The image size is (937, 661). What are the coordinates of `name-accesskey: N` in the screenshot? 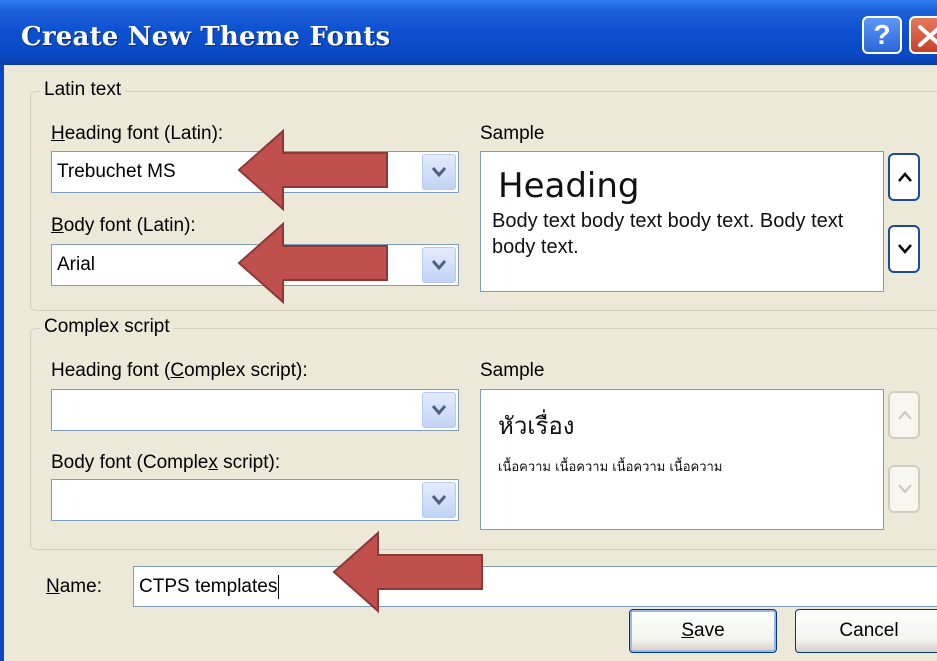 It's located at (53, 586).